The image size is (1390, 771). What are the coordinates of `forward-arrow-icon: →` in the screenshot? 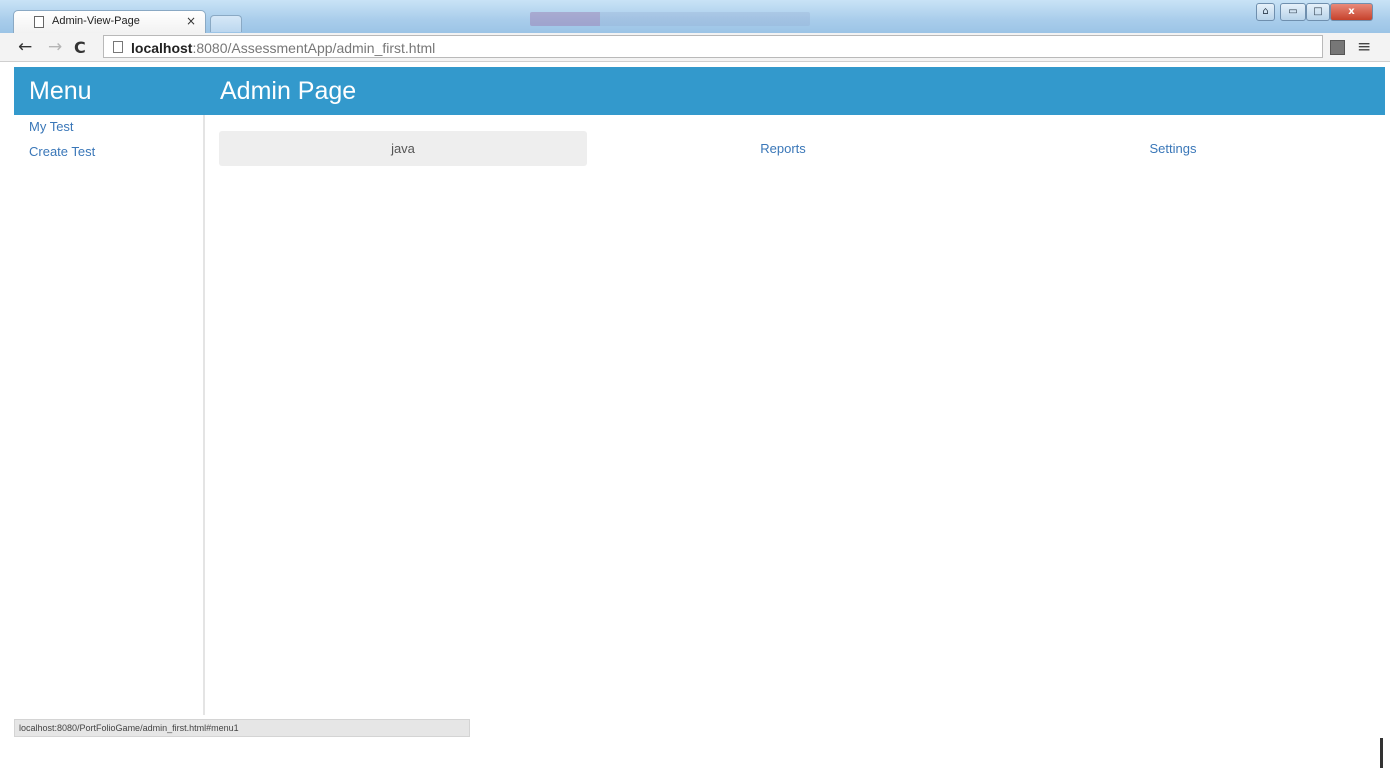 It's located at (55, 47).